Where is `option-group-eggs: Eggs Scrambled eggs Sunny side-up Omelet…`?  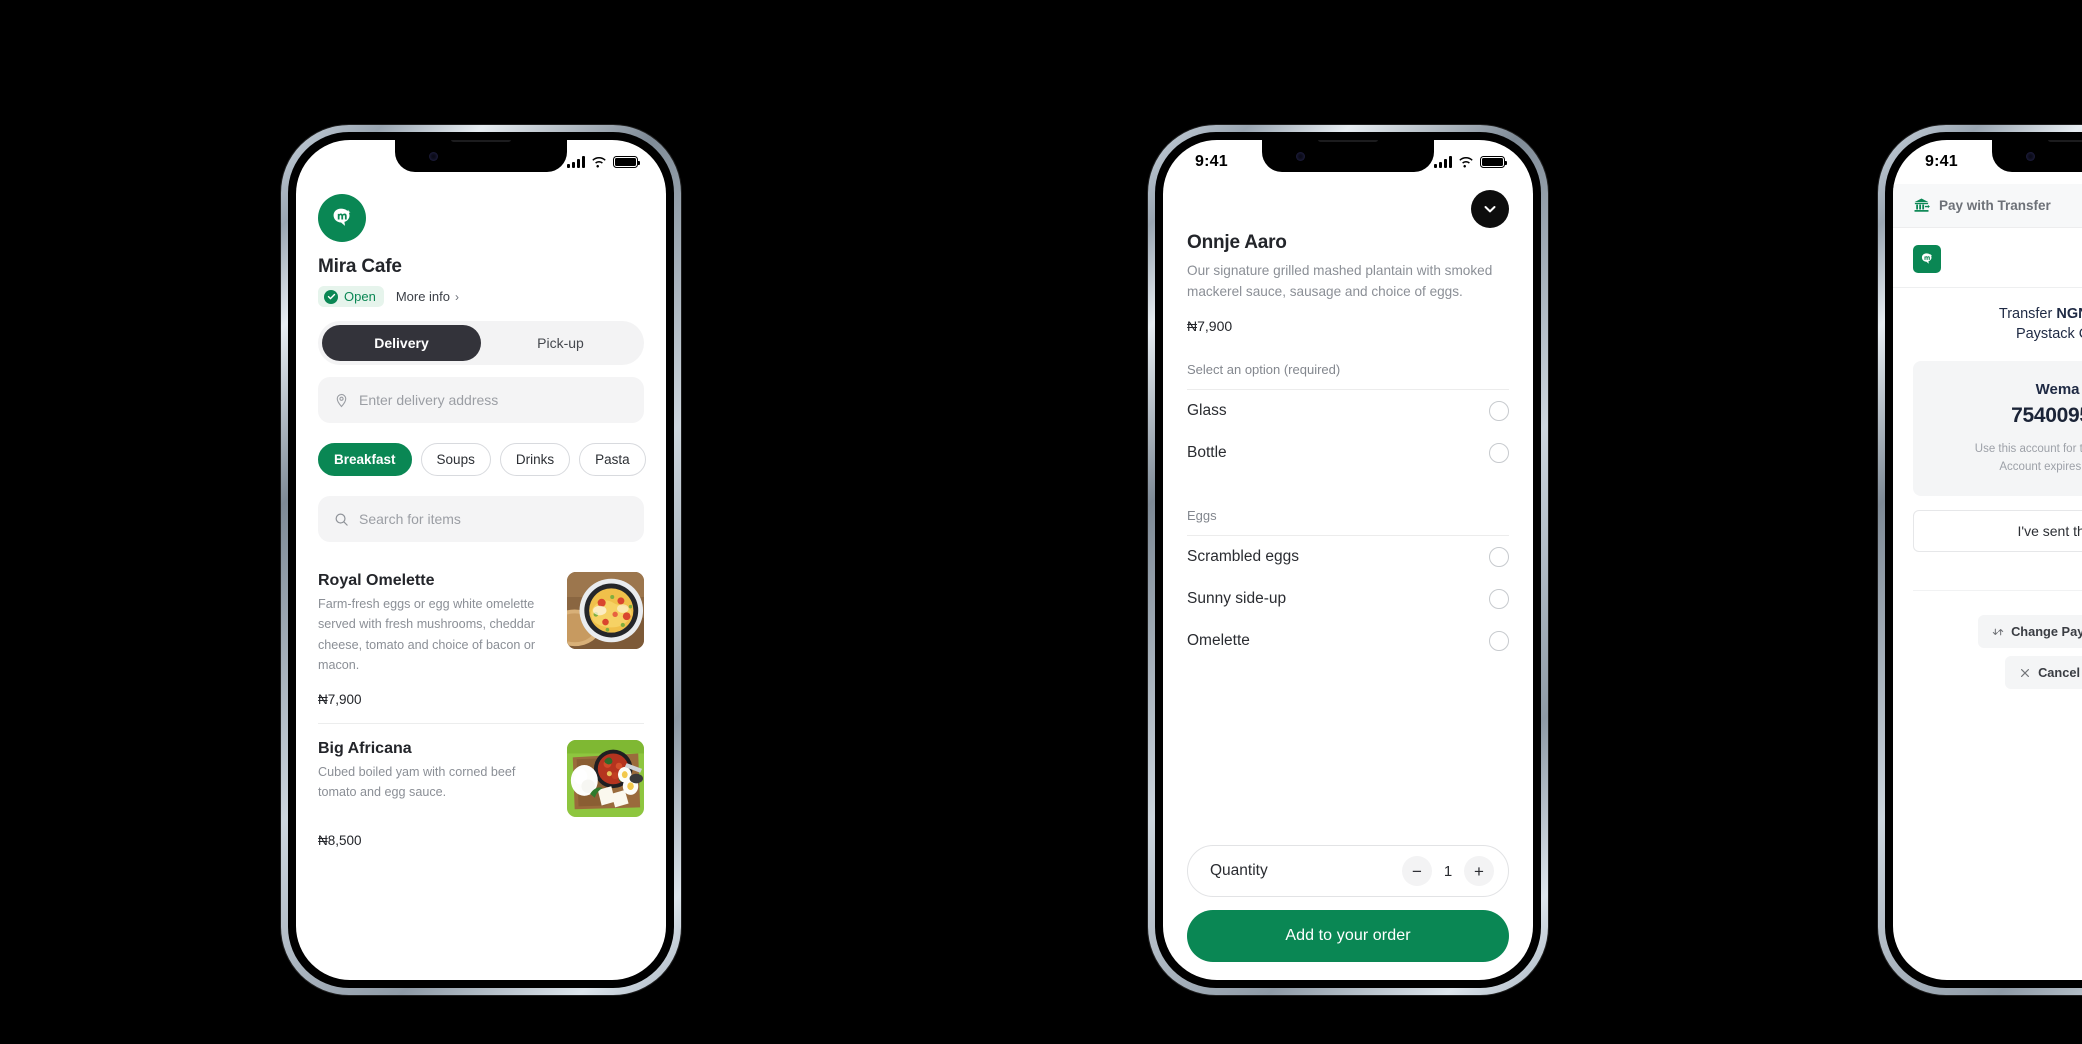
option-group-eggs: Eggs Scrambled eggs Sunny side-up Omelet… is located at coordinates (1348, 585).